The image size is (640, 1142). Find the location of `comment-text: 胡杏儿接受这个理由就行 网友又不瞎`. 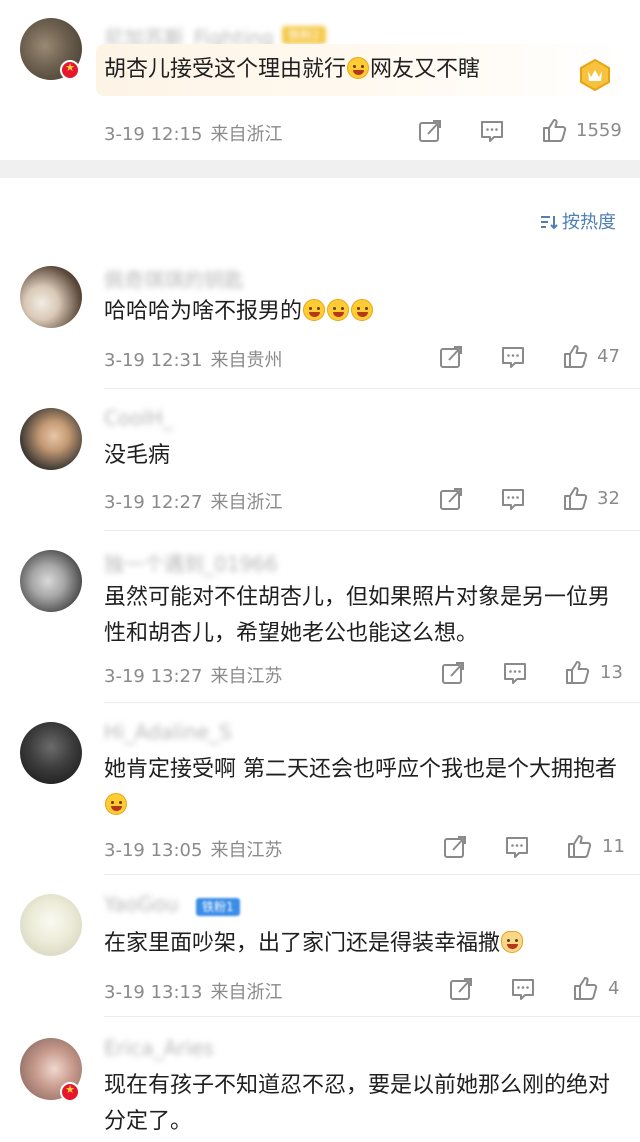

comment-text: 胡杏儿接受这个理由就行 网友又不瞎 is located at coordinates (292, 69).